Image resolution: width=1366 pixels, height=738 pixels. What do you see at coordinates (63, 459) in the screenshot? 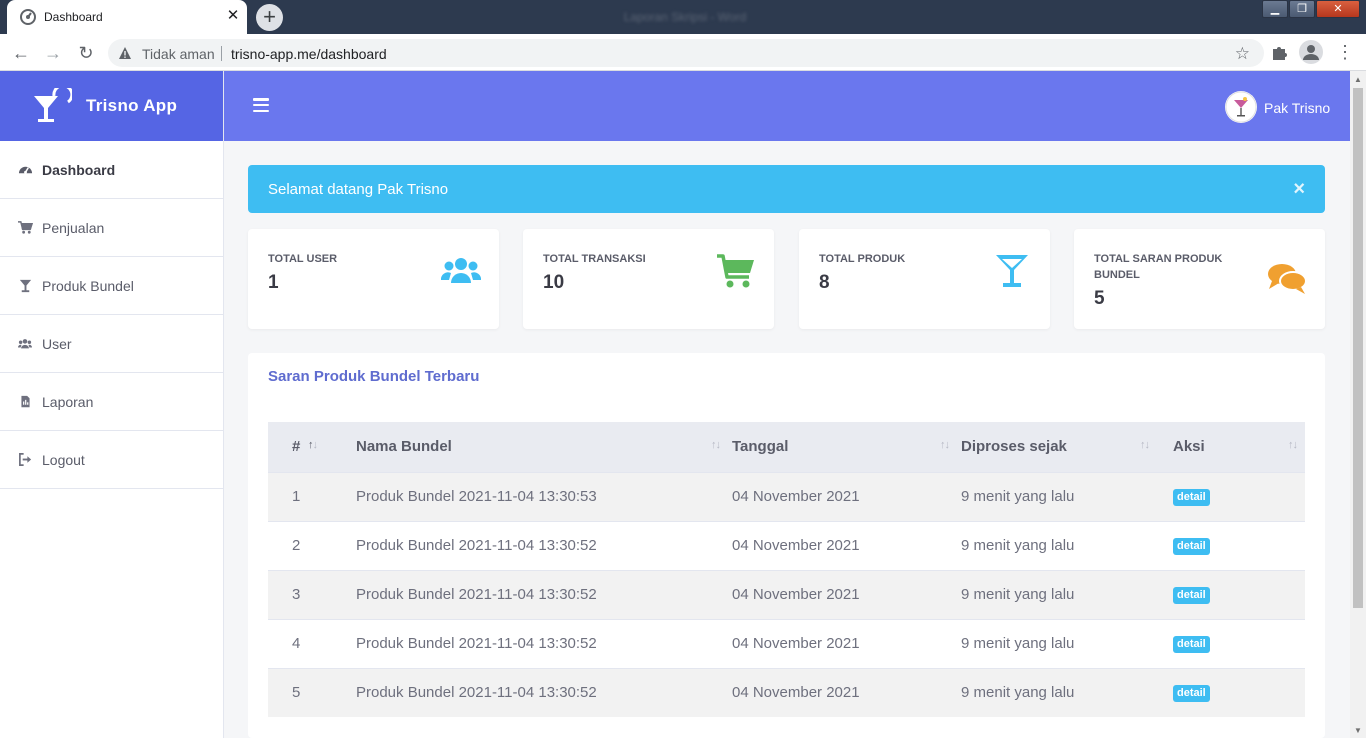
I see `sidebar-item-label: Logout` at bounding box center [63, 459].